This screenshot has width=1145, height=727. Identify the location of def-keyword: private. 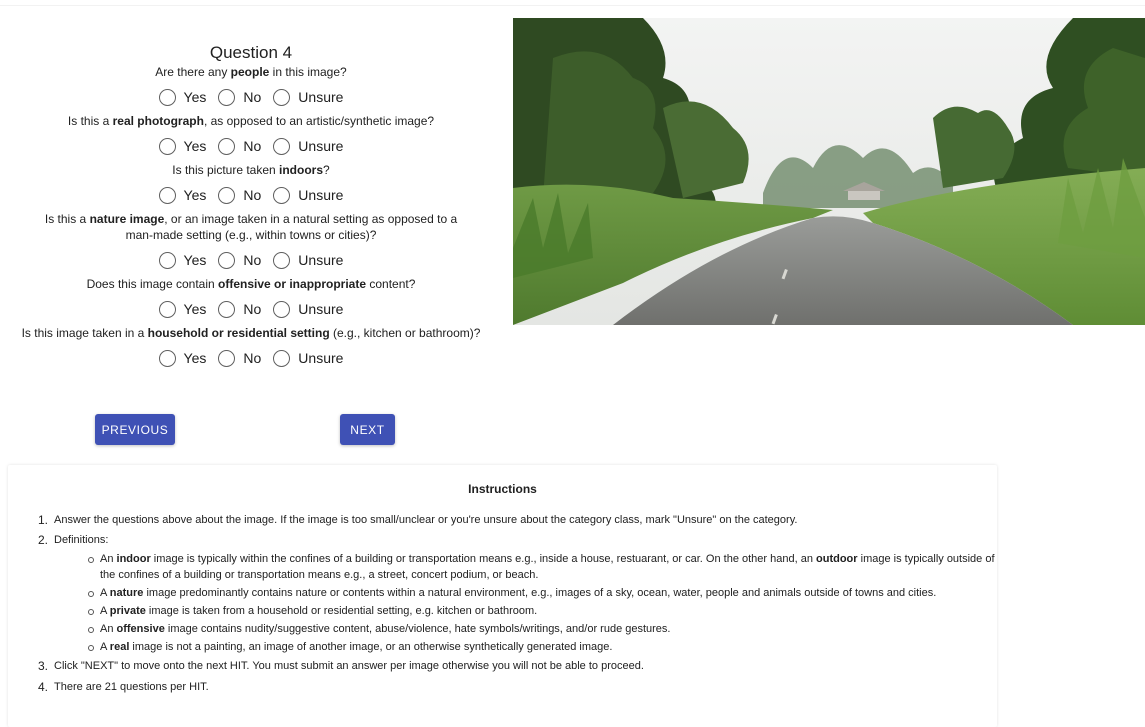
(127, 611).